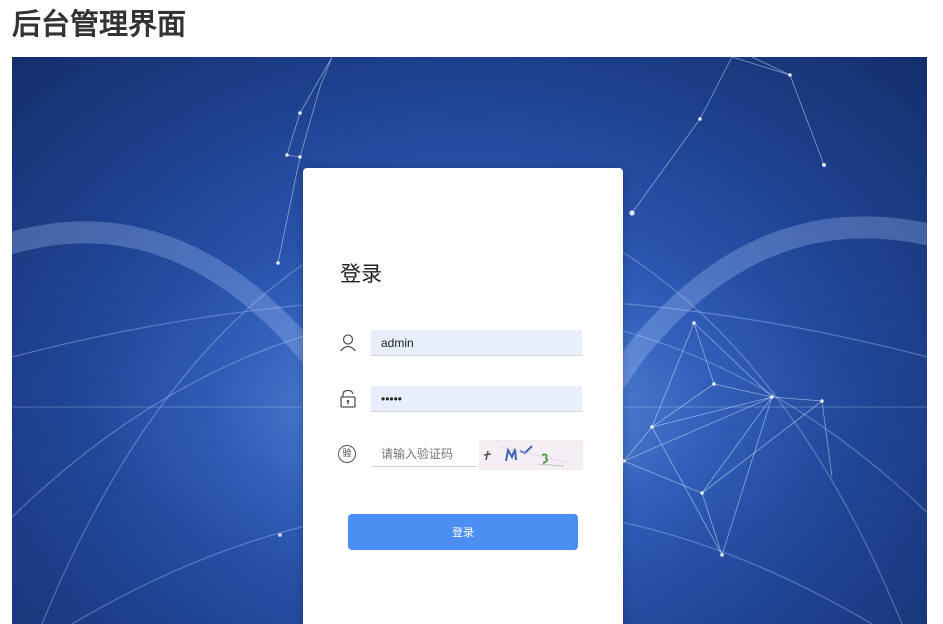 The image size is (943, 624). What do you see at coordinates (348, 398) in the screenshot?
I see `unlock-icon` at bounding box center [348, 398].